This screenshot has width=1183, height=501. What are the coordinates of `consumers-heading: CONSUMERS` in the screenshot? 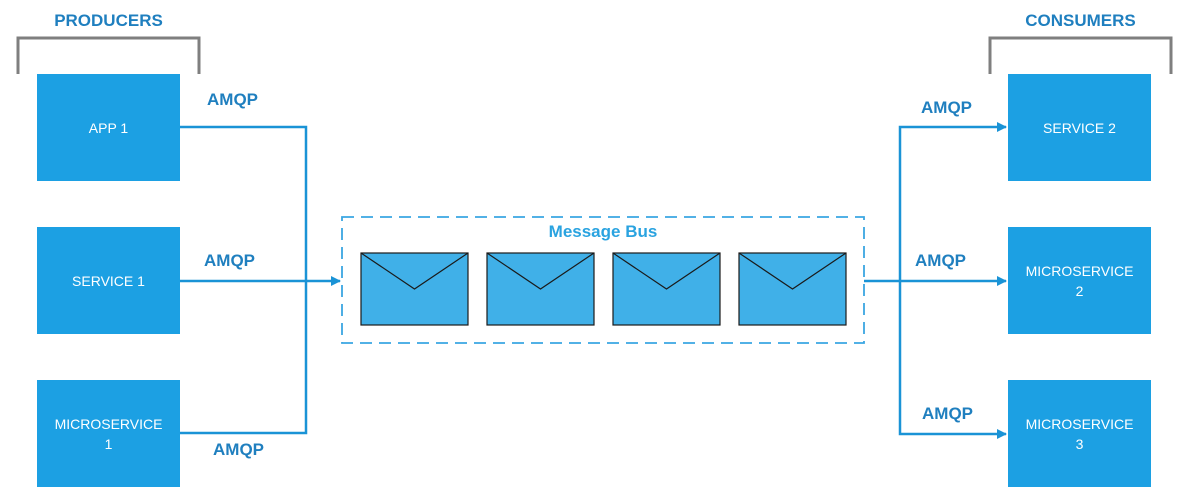 It's located at (1080, 20).